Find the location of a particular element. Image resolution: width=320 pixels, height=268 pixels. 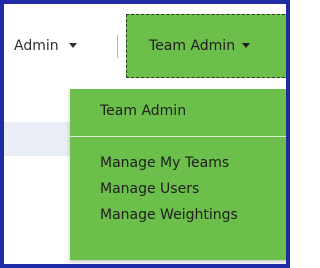

menu-item-team-admin: Team Admin is located at coordinates (178, 111).